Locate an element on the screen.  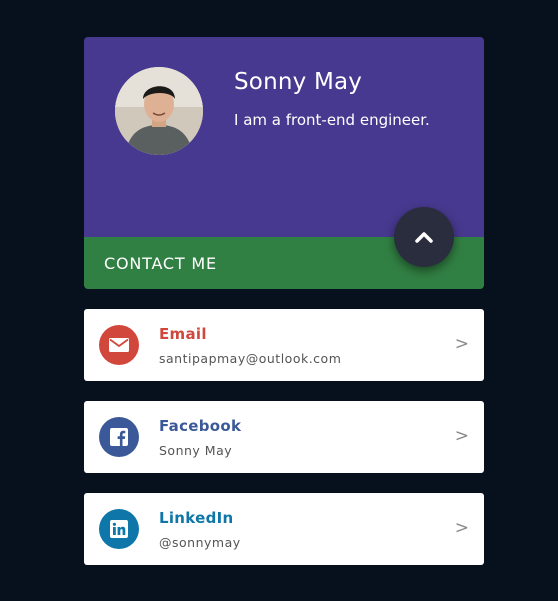
contact-me-label: CONTACT ME is located at coordinates (160, 263).